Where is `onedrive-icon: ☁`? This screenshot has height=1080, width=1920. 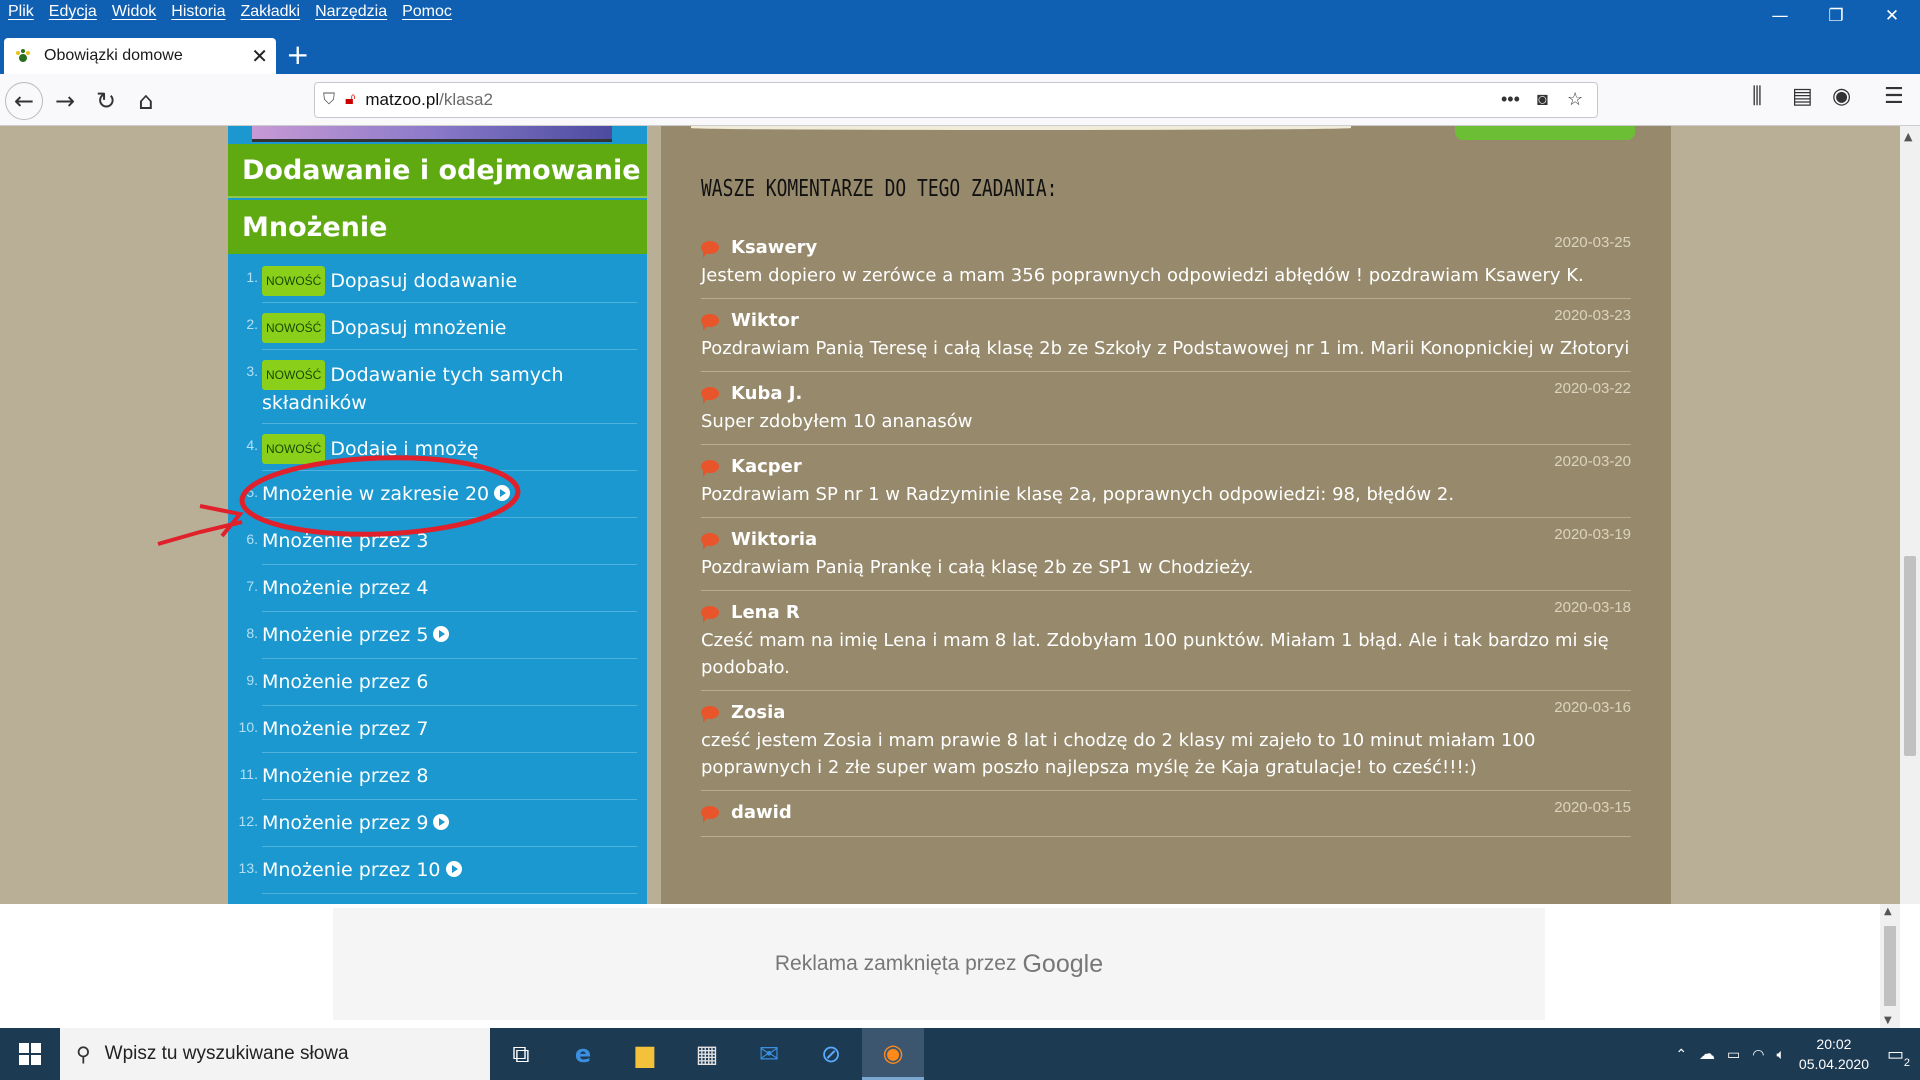
onedrive-icon: ☁ is located at coordinates (1707, 1054).